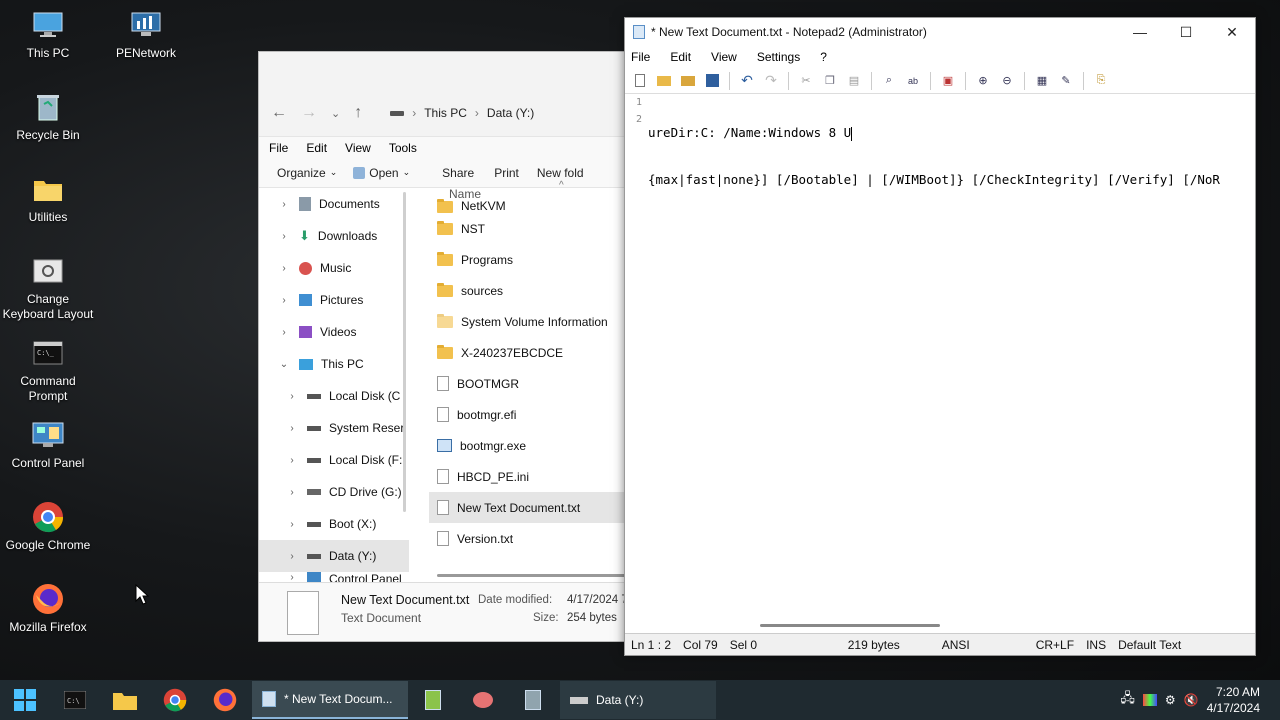  What do you see at coordinates (560, 173) in the screenshot?
I see `new-folder-button: New fold` at bounding box center [560, 173].